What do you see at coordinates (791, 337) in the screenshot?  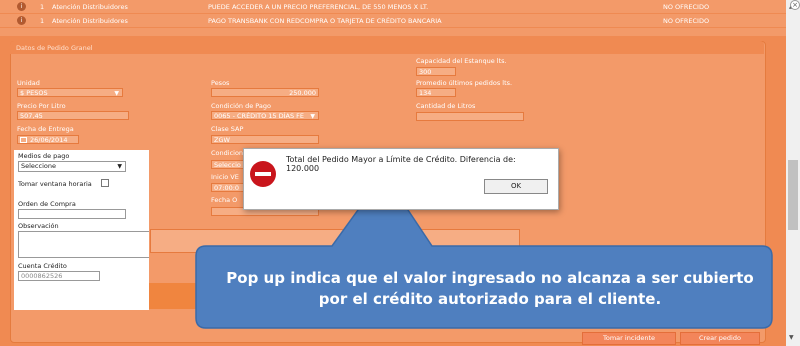 I see `scroll-down-icon: ▼` at bounding box center [791, 337].